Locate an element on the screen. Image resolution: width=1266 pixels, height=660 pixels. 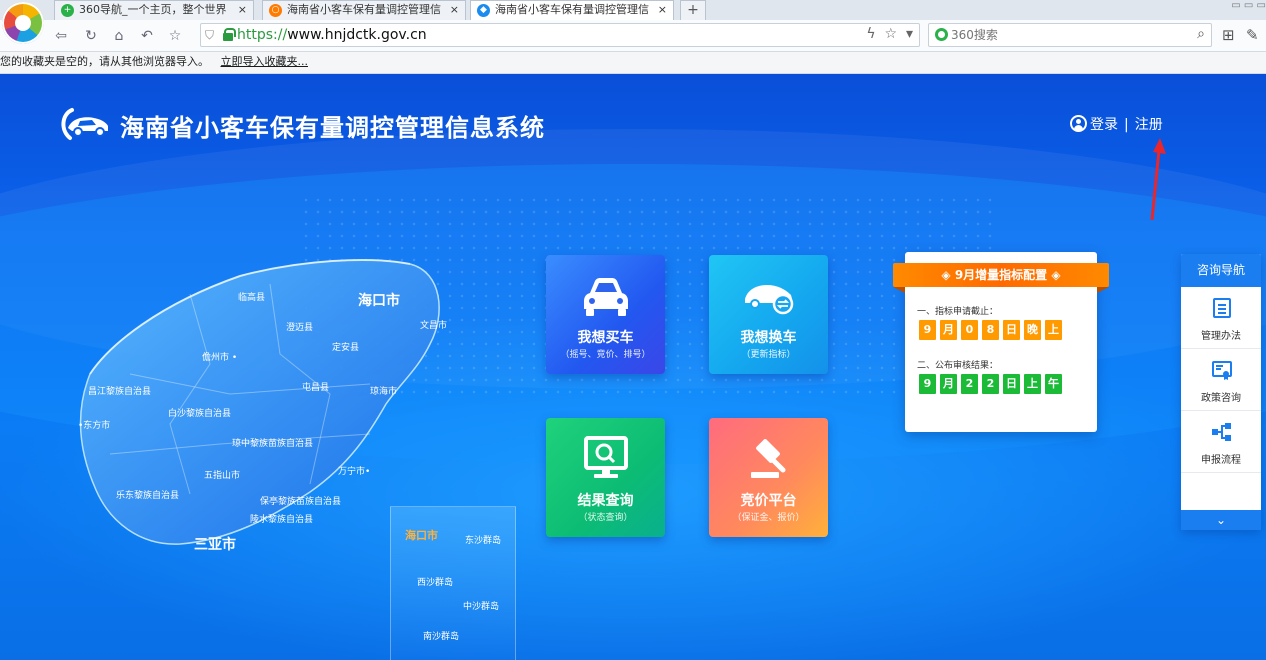
side-nav-item-management: 管理办法 is located at coordinates (1221, 318).